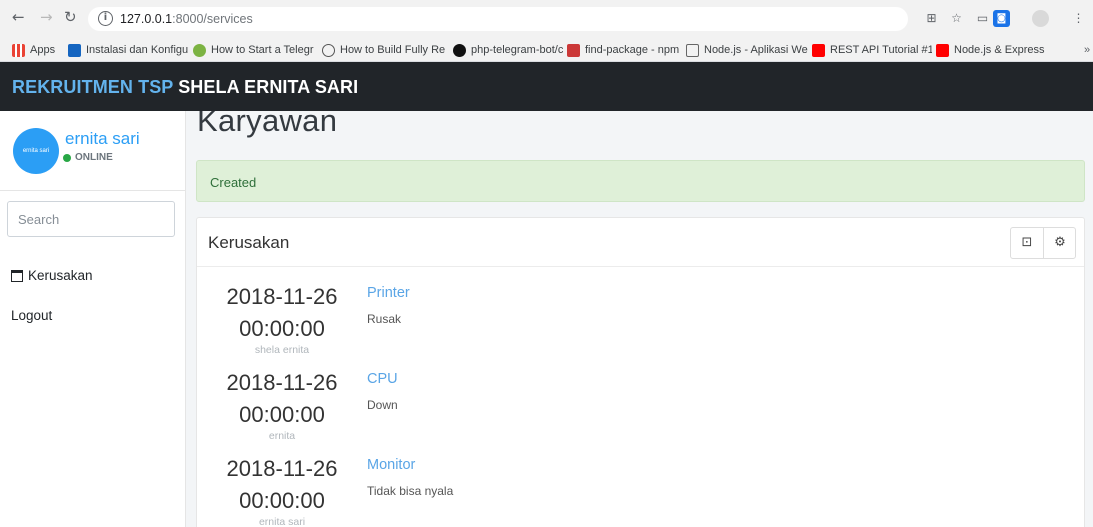  I want to click on status-badge: ONLINE, so click(88, 157).